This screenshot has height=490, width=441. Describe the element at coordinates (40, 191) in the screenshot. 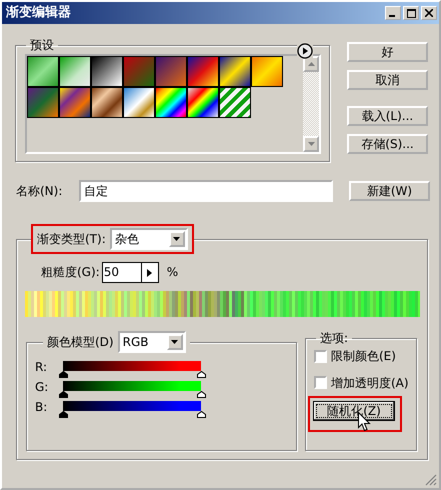

I see `field-label: 名称(N):` at that location.